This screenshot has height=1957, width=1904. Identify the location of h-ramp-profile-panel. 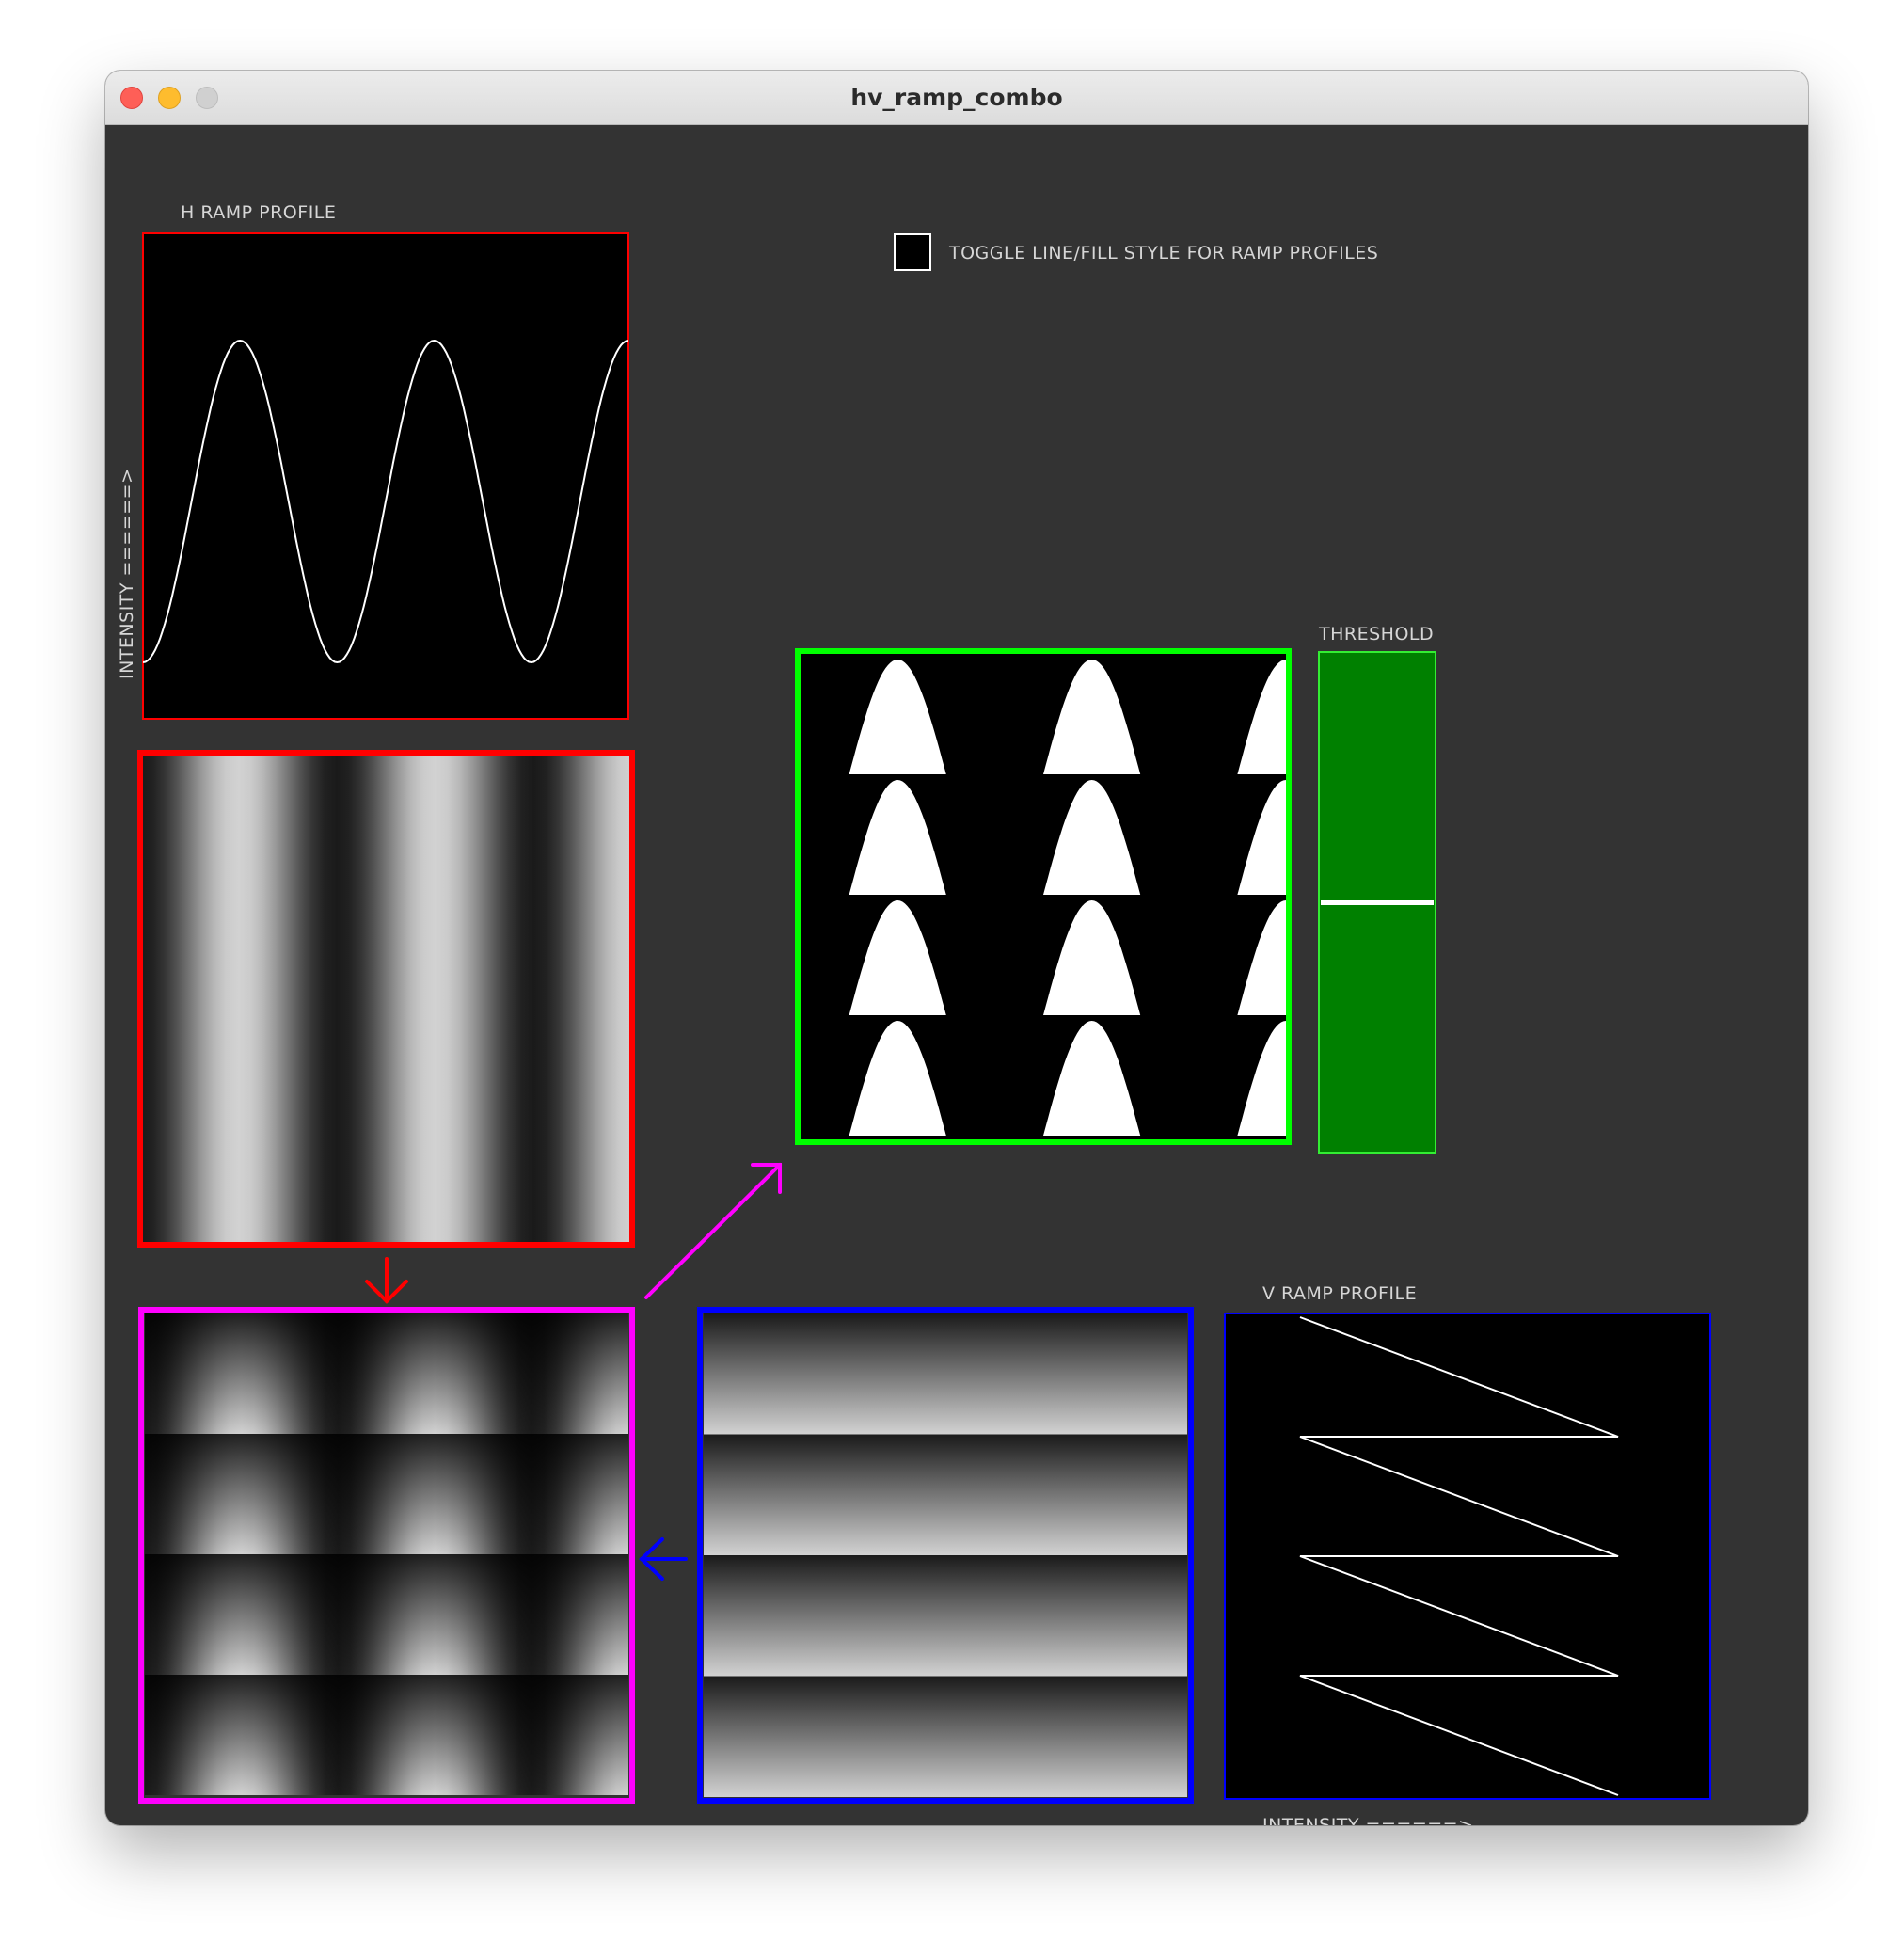
(385, 476).